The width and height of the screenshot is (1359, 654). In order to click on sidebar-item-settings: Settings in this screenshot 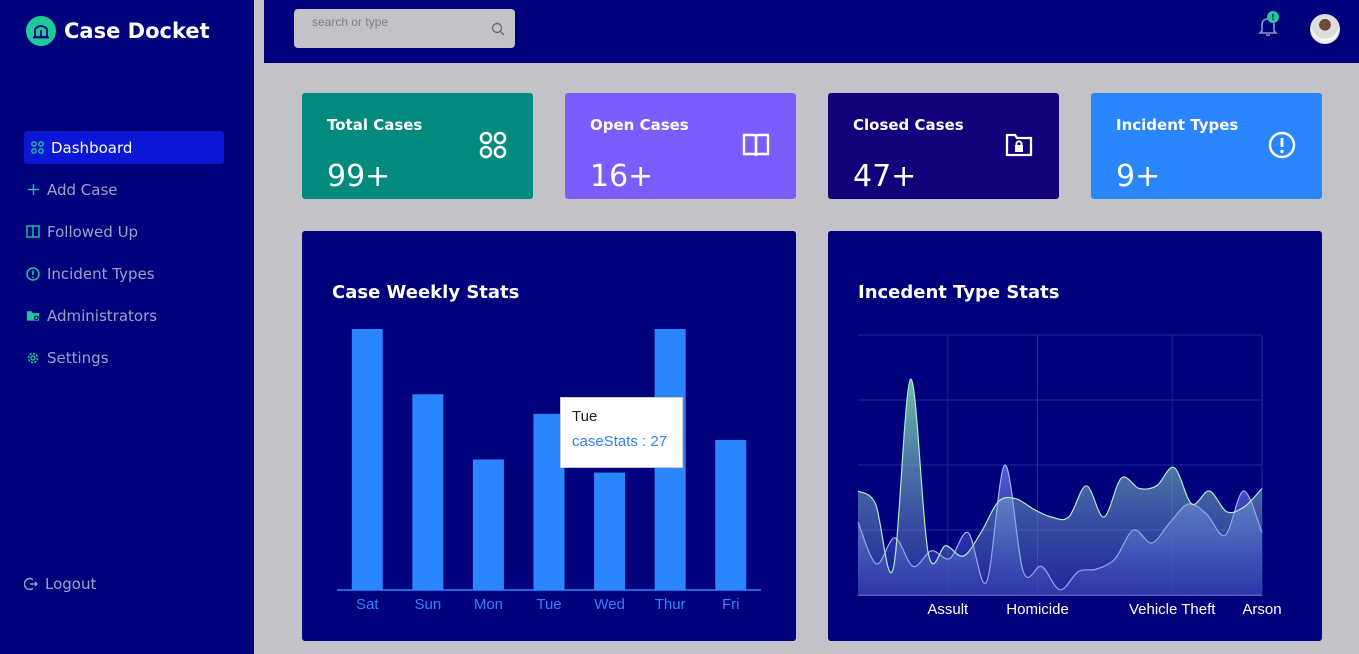, I will do `click(124, 357)`.